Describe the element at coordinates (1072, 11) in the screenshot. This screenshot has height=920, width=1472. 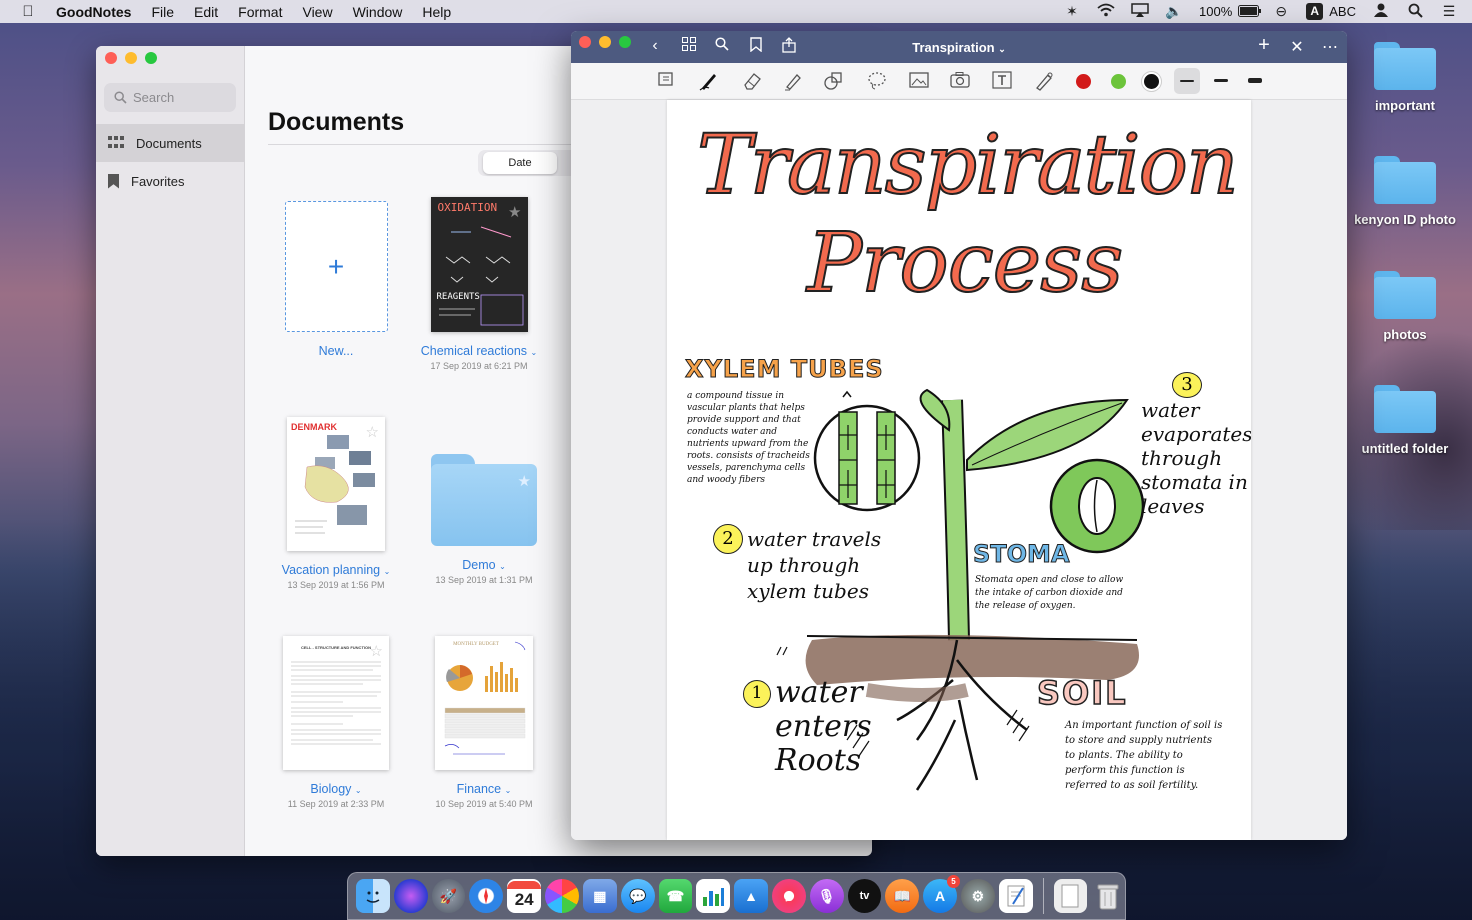
I see `bluetooth-icon: ✶` at that location.